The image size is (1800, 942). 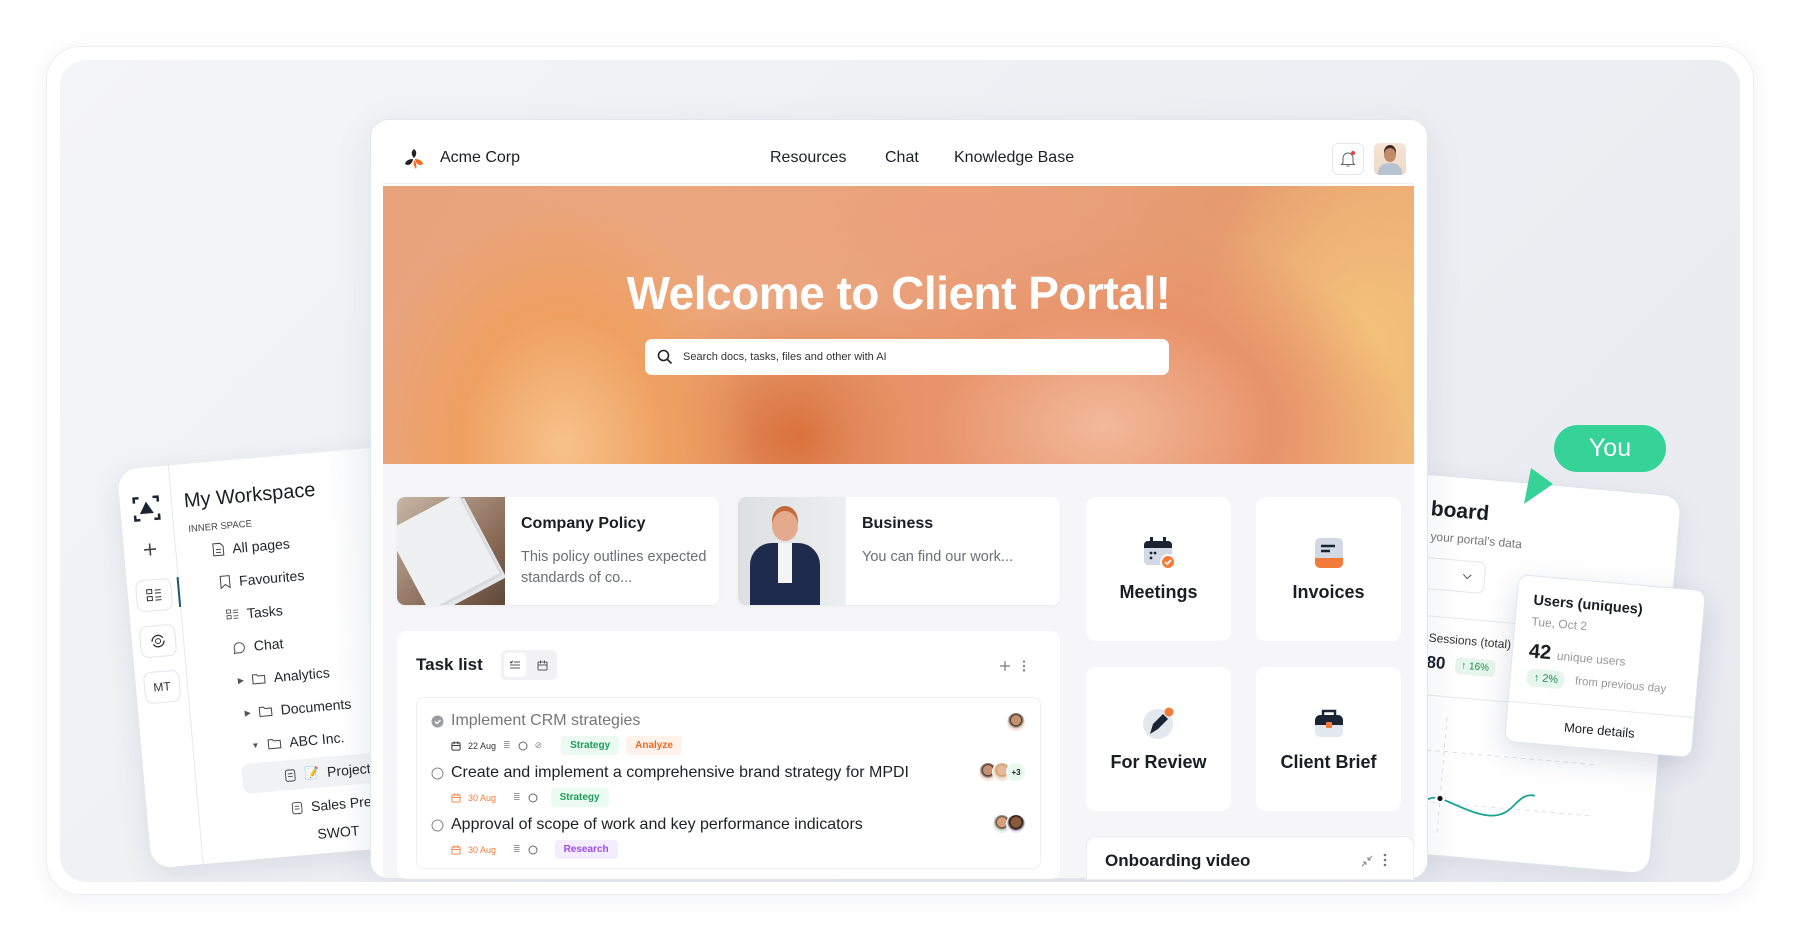 I want to click on chat-icon, so click(x=239, y=647).